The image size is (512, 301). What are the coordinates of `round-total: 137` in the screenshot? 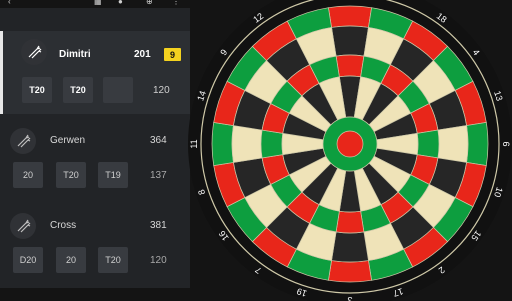 It's located at (158, 175).